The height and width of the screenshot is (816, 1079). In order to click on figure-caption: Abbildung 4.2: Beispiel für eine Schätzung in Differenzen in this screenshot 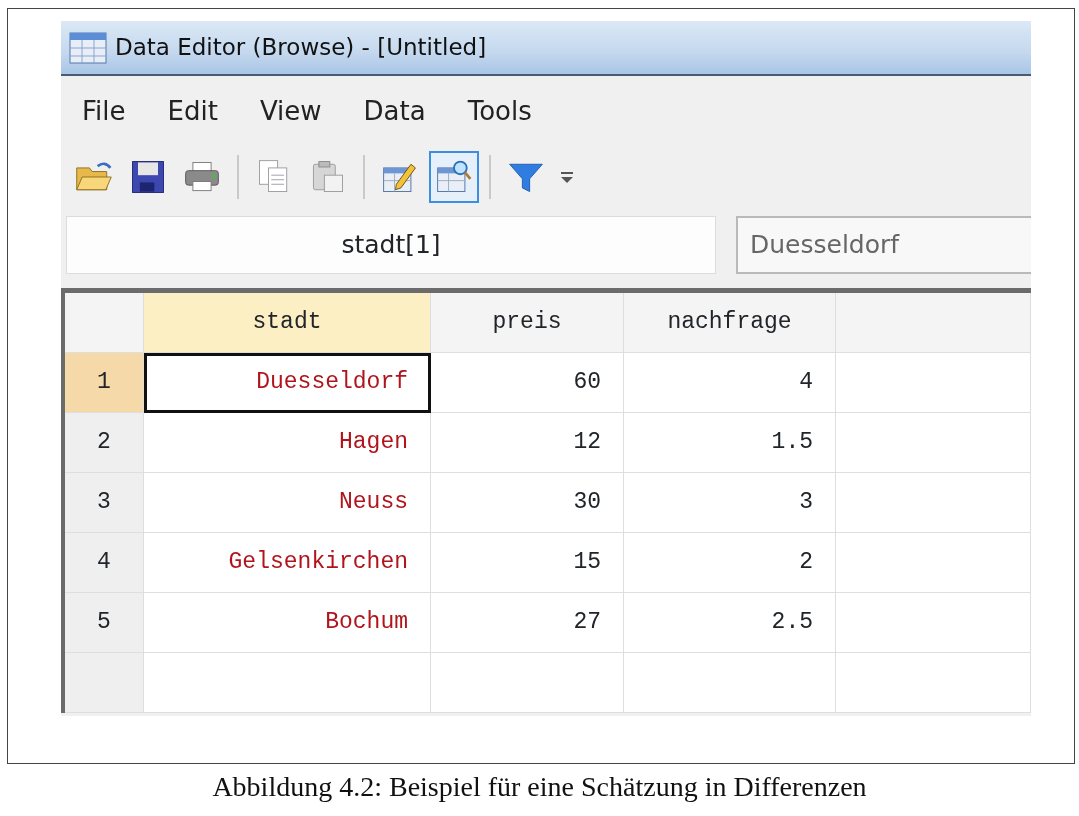, I will do `click(539, 787)`.